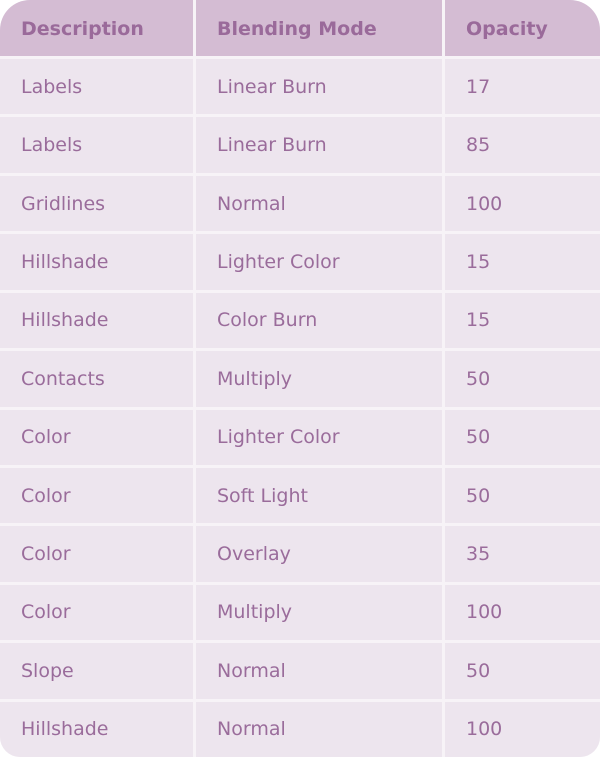 This screenshot has height=757, width=600. What do you see at coordinates (96, 28) in the screenshot?
I see `header-description: Description` at bounding box center [96, 28].